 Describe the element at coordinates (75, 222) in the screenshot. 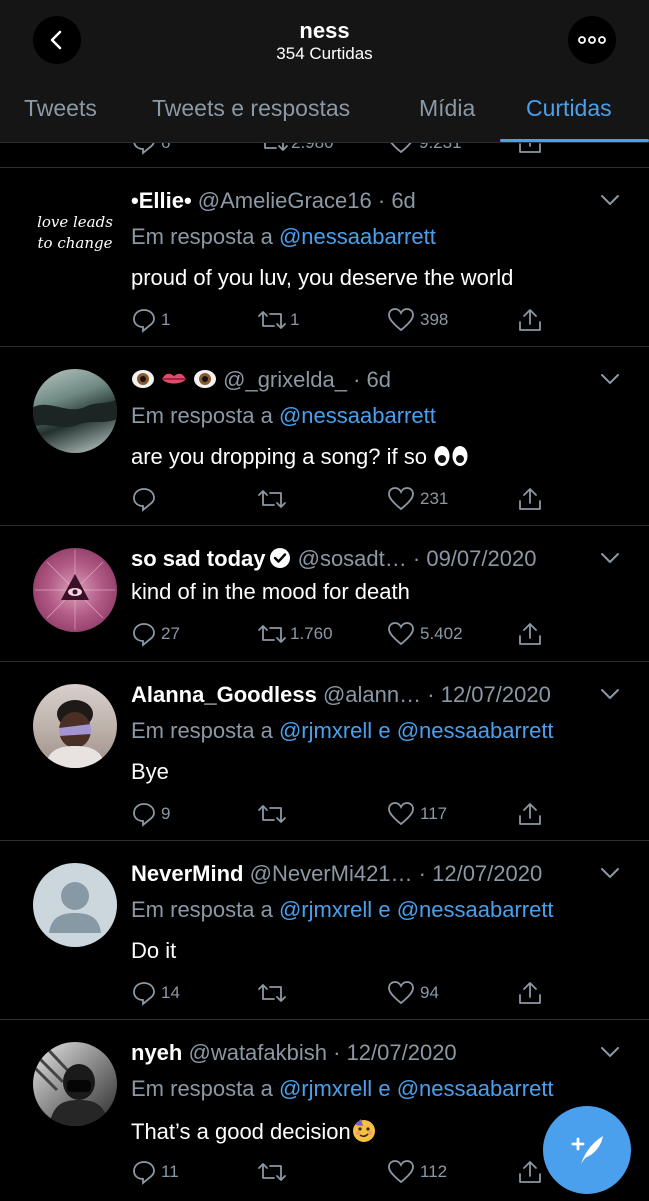

I see `avatar-text-line: love leads` at that location.